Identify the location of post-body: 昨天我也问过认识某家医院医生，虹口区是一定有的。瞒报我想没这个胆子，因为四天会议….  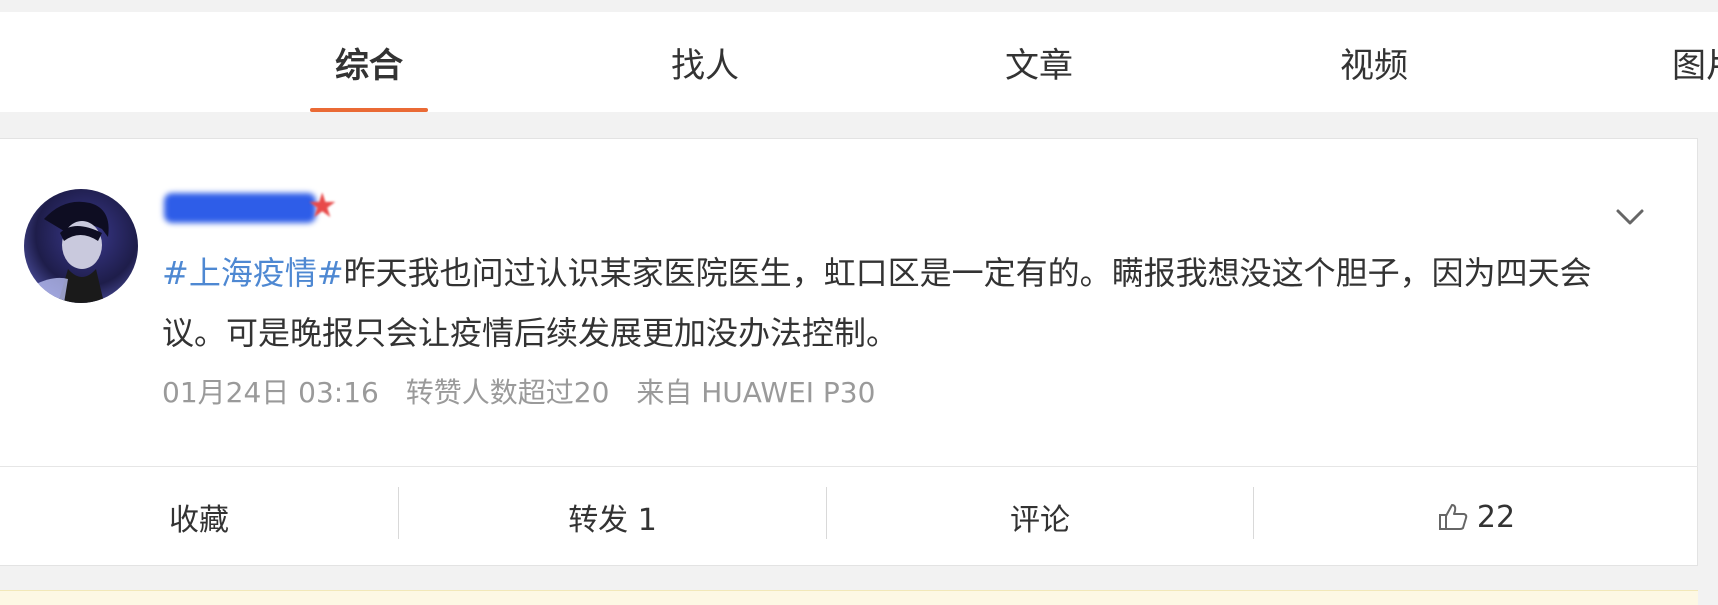
(877, 303).